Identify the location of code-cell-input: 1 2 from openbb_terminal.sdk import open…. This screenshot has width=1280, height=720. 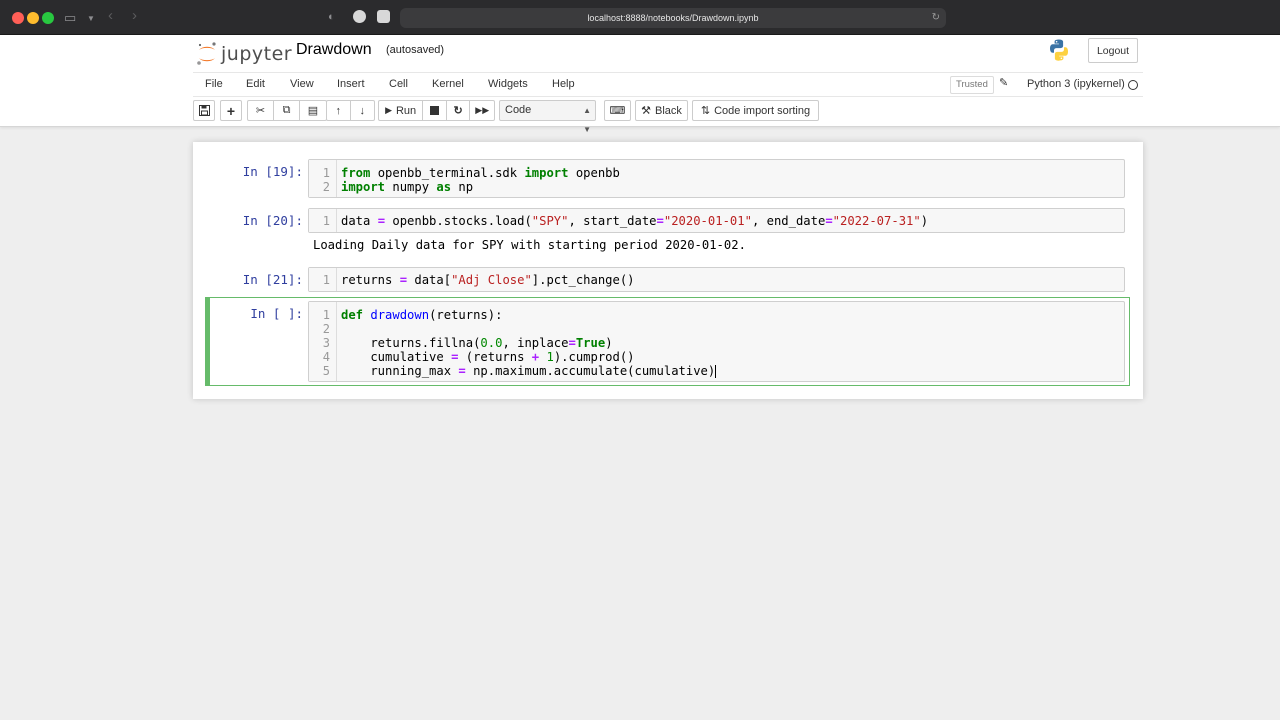
(716, 178).